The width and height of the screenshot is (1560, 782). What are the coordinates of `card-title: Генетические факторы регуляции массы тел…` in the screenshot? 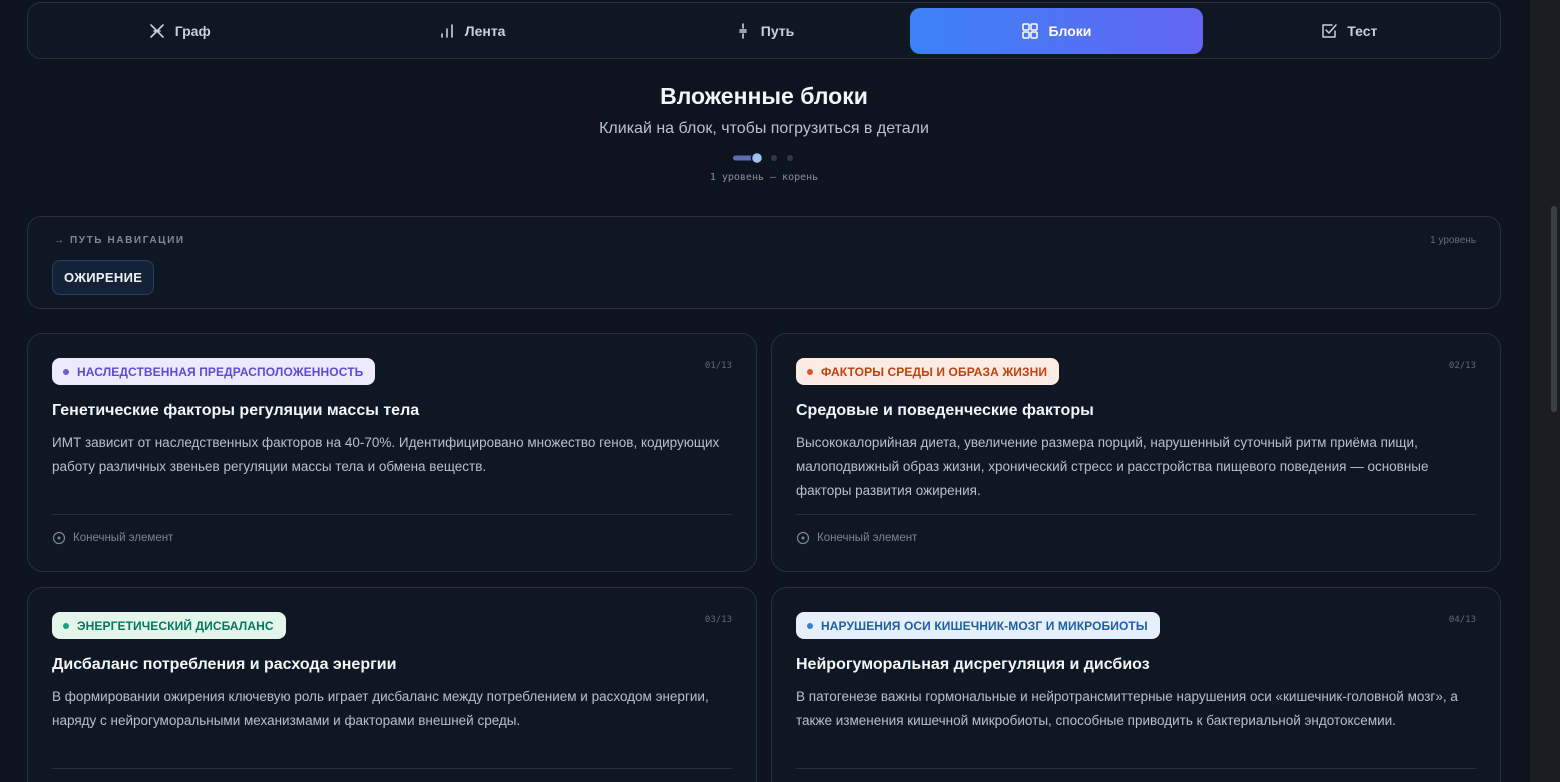 It's located at (236, 410).